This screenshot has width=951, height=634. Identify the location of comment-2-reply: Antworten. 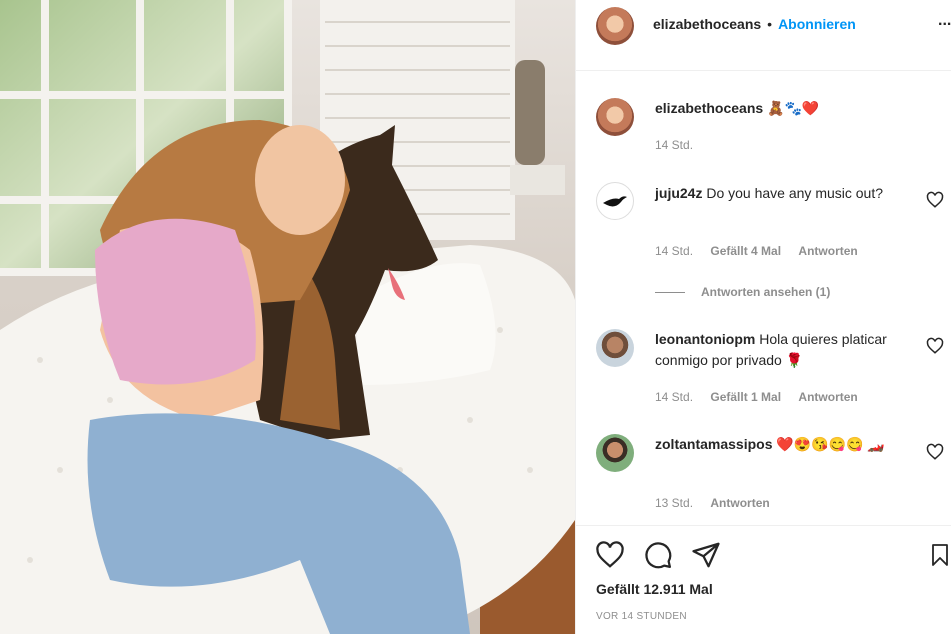
(827, 397).